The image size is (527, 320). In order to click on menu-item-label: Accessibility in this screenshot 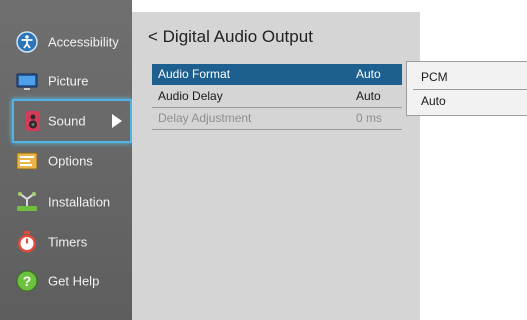, I will do `click(83, 42)`.